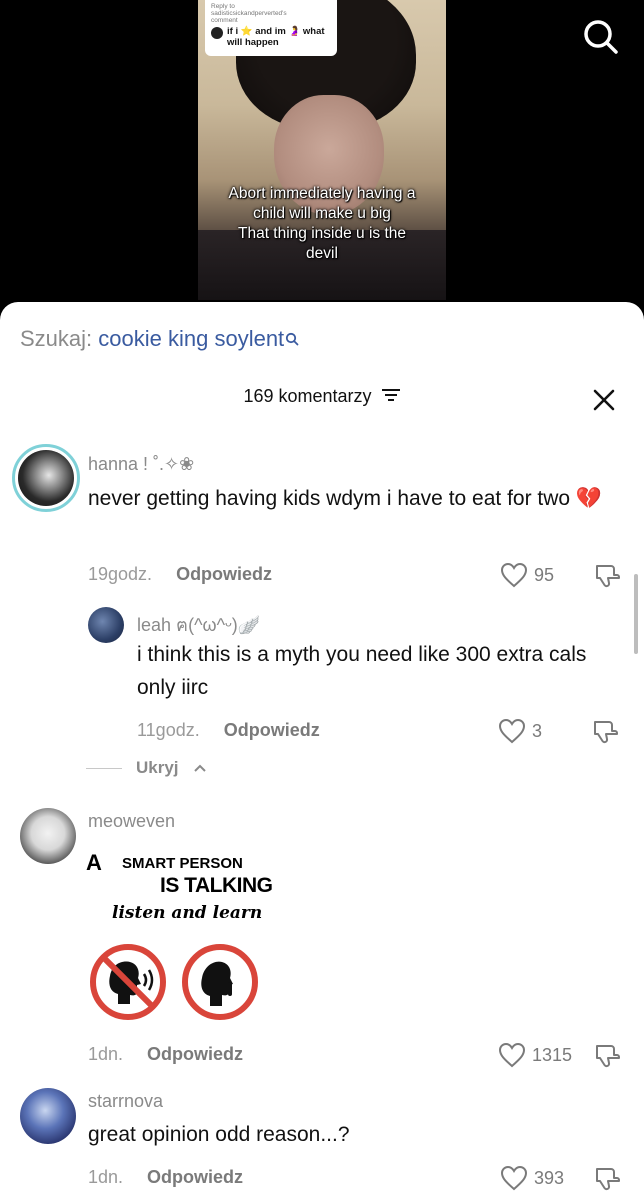  What do you see at coordinates (191, 338) in the screenshot?
I see `search-query-link: cookie king soylent` at bounding box center [191, 338].